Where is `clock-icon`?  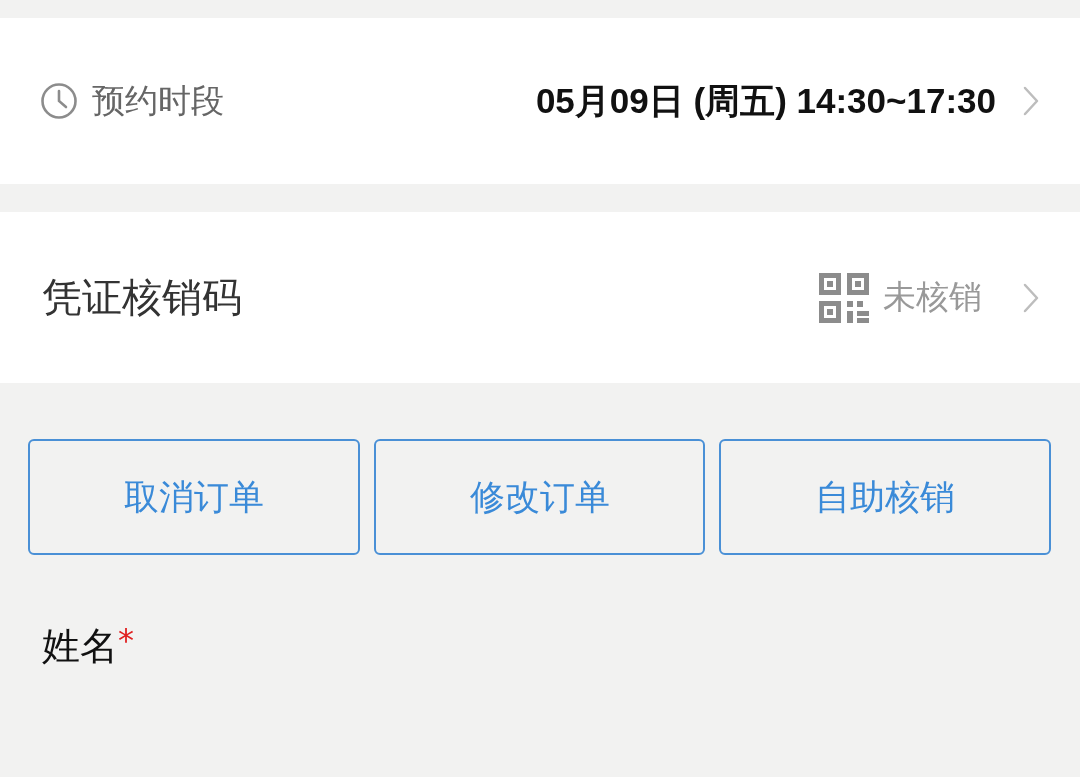 clock-icon is located at coordinates (59, 101).